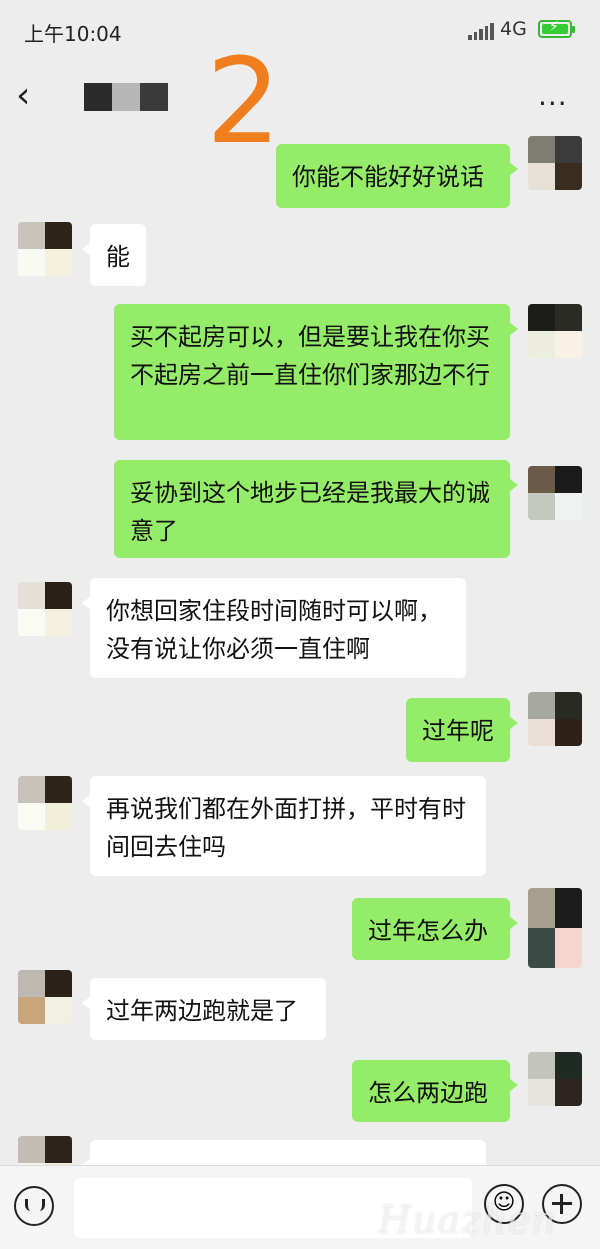 Image resolution: width=600 pixels, height=1249 pixels. Describe the element at coordinates (300, 32) in the screenshot. I see `status-bar: 上午10:04 4G ⚡` at that location.